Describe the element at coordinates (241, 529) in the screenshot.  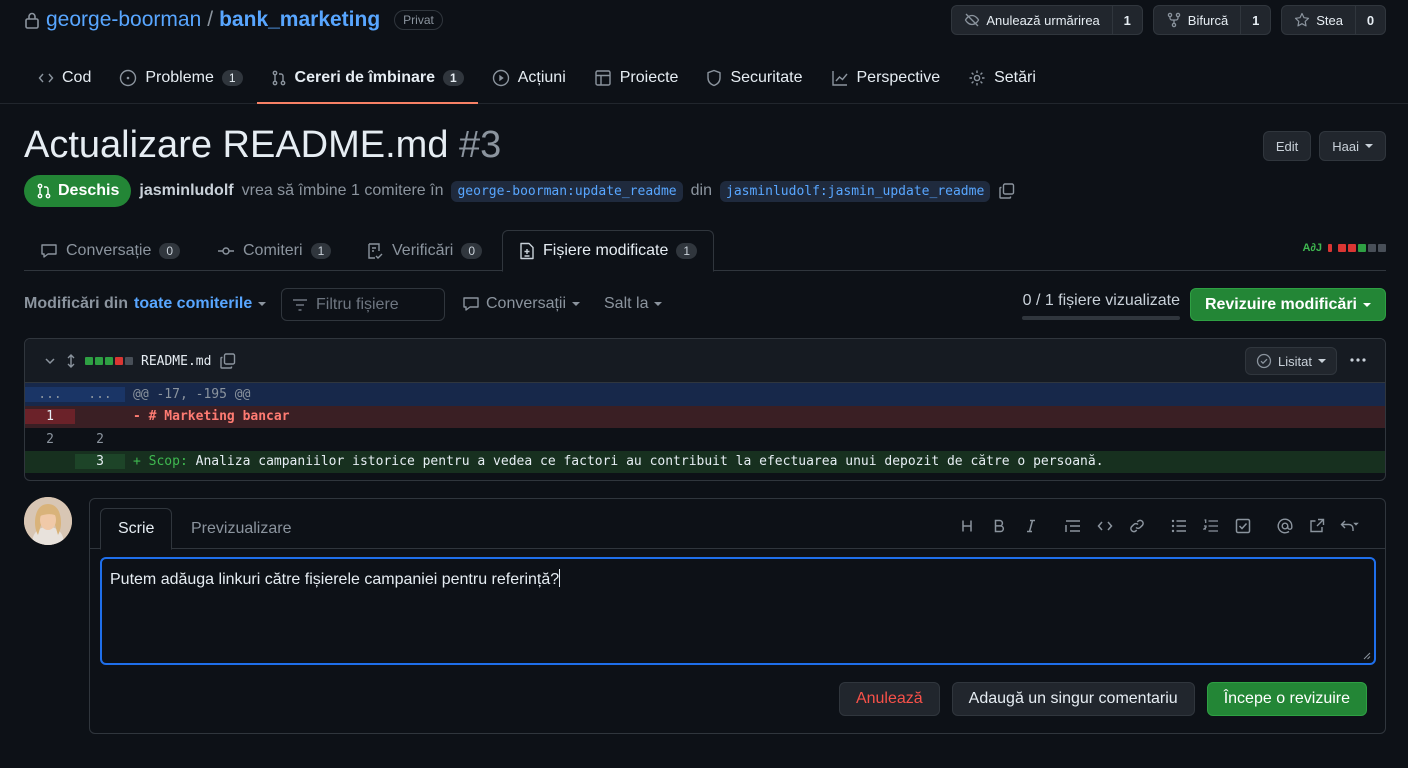
I see `tab-preview: Previzualizare` at that location.